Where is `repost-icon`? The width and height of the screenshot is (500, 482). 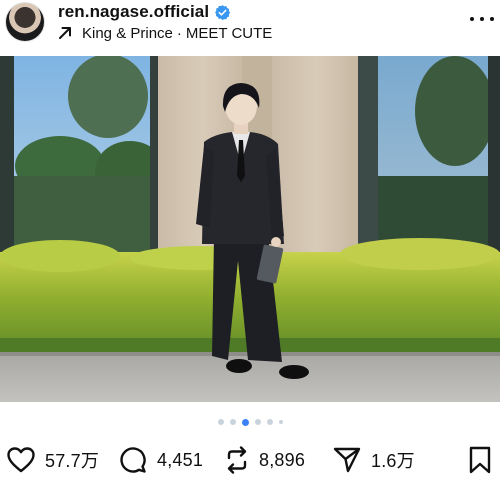 repost-icon is located at coordinates (237, 460).